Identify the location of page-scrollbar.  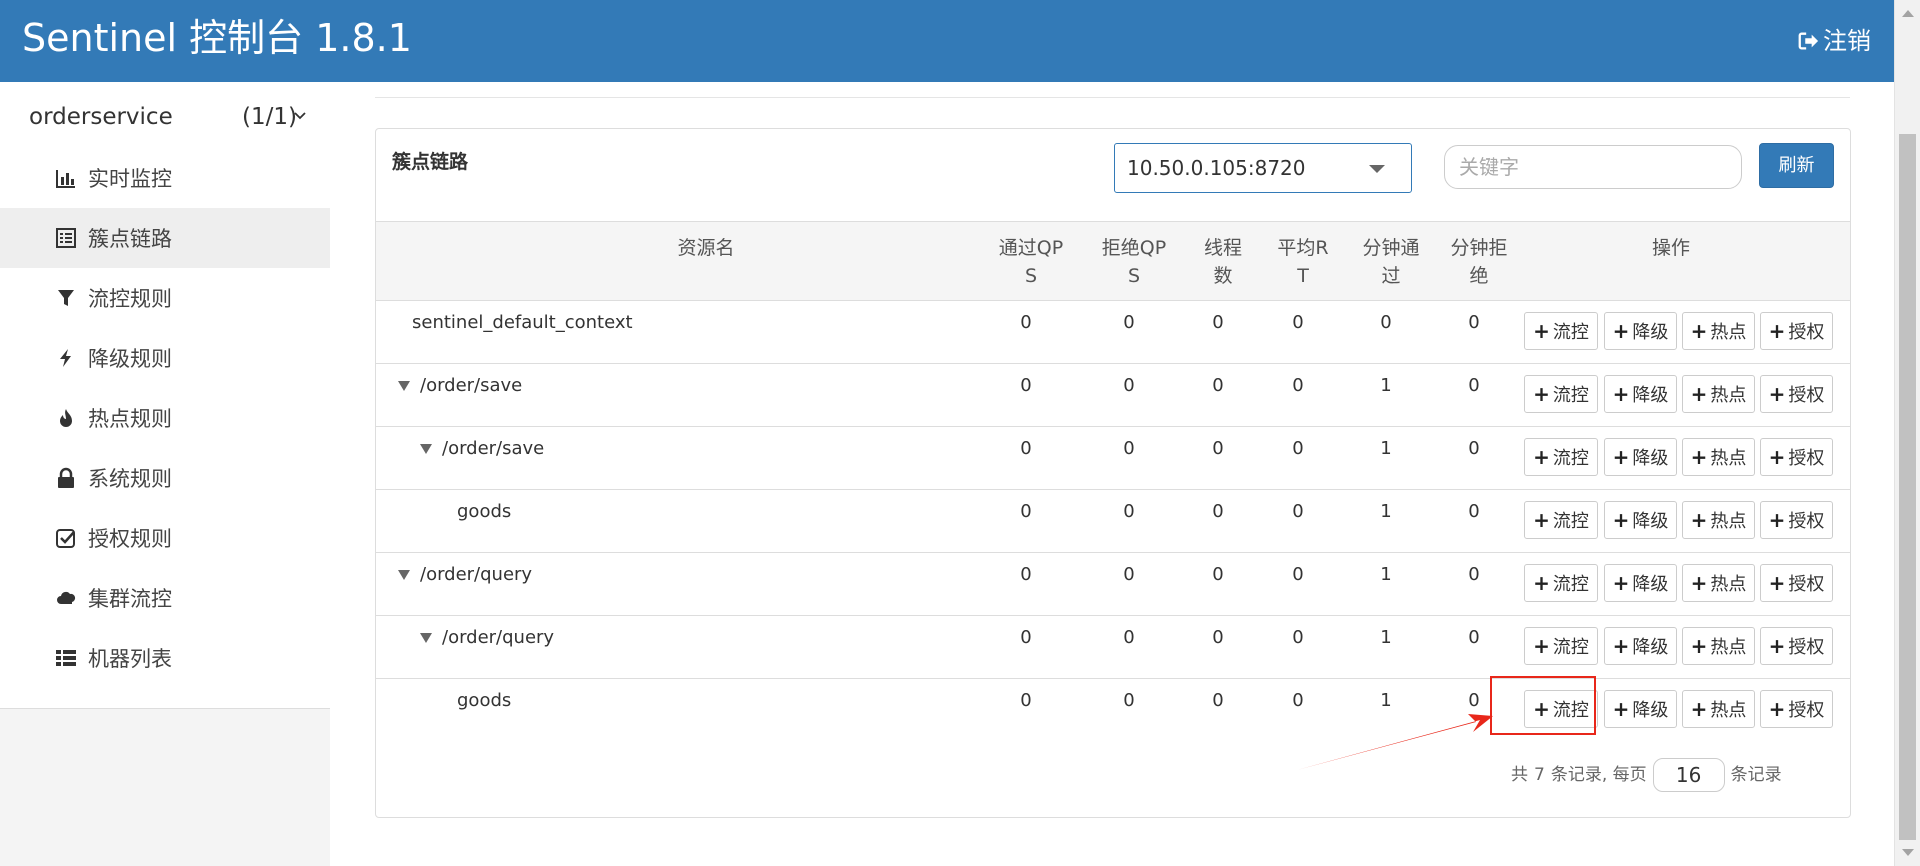
(1907, 433).